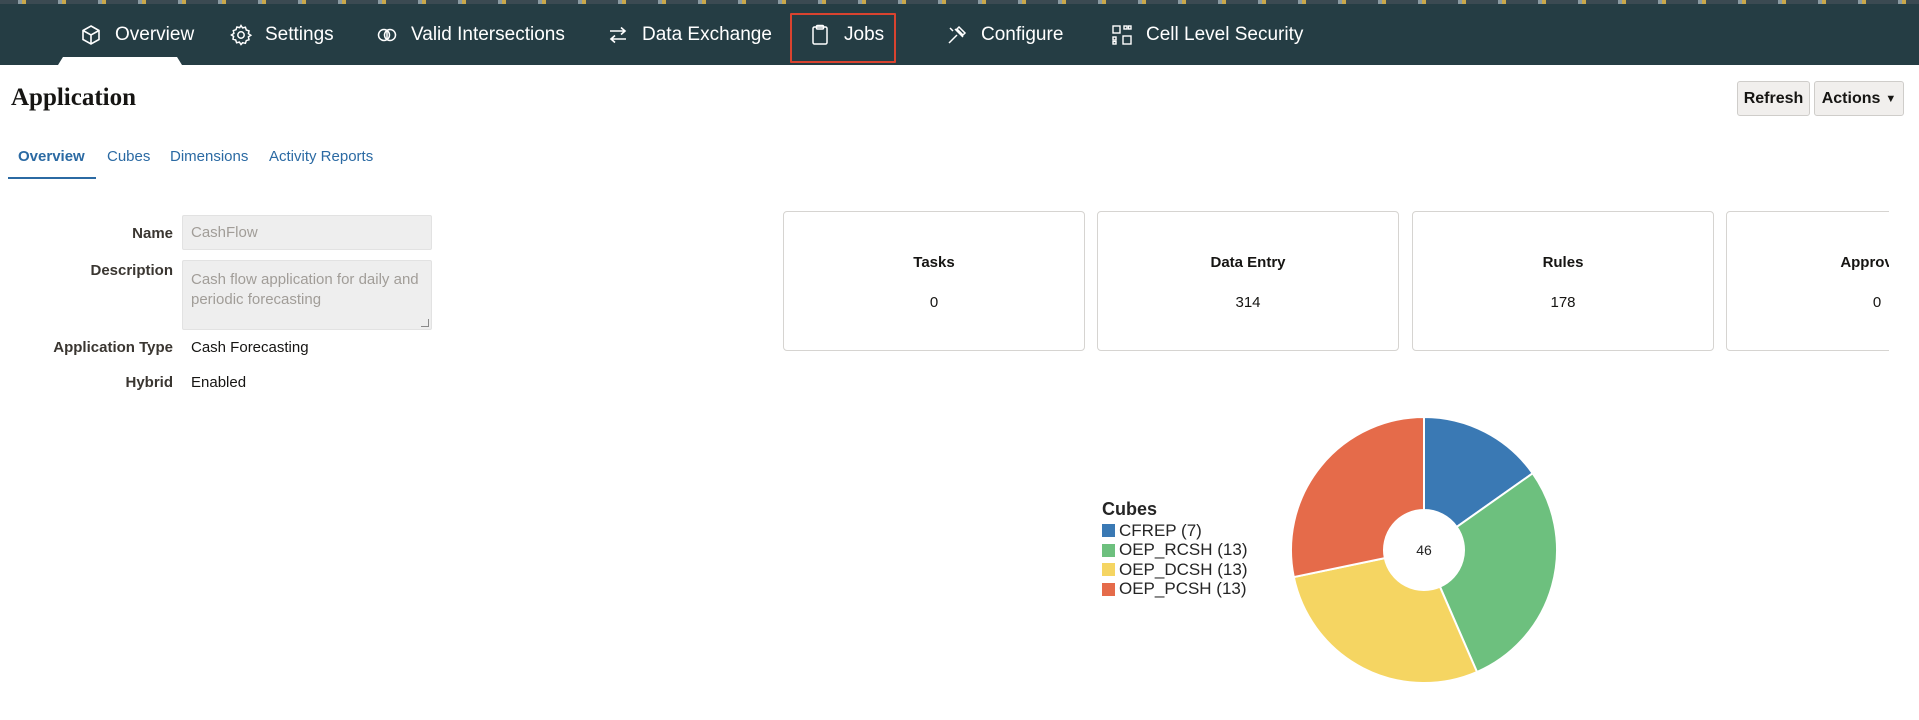 This screenshot has width=1919, height=720. I want to click on subtab-cubes: Cubes, so click(128, 156).